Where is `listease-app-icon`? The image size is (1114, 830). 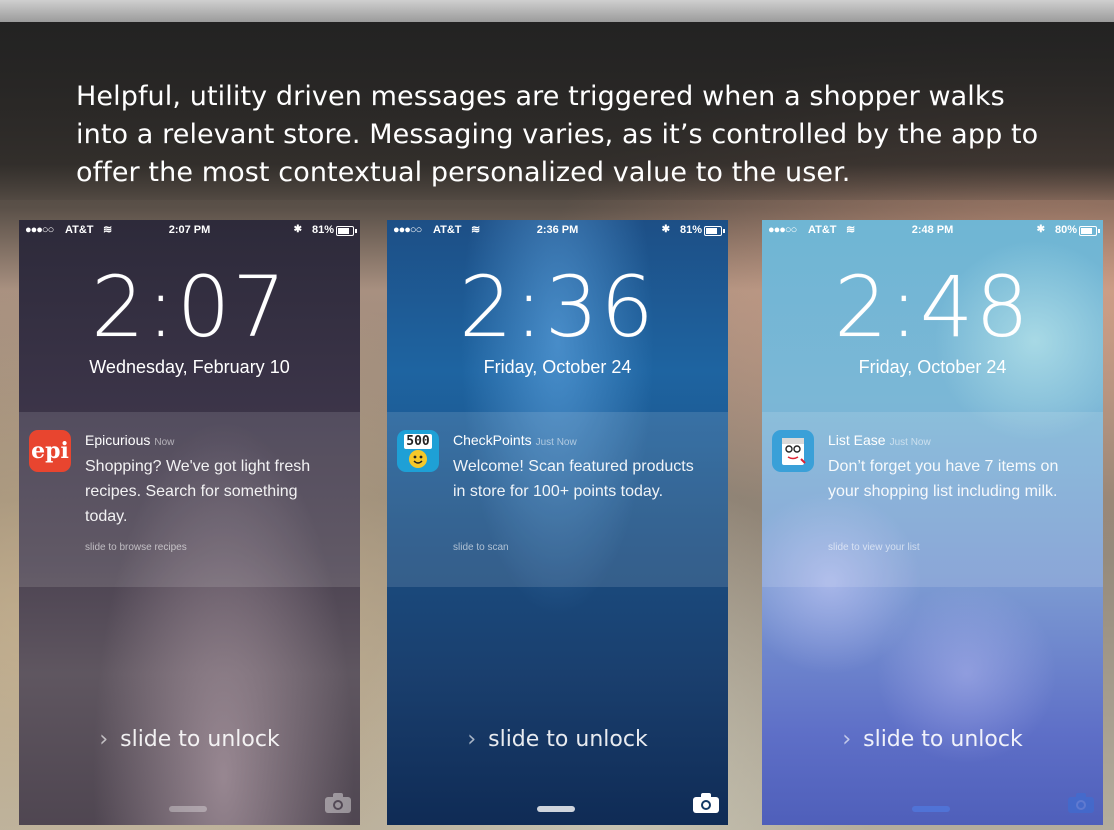 listease-app-icon is located at coordinates (793, 451).